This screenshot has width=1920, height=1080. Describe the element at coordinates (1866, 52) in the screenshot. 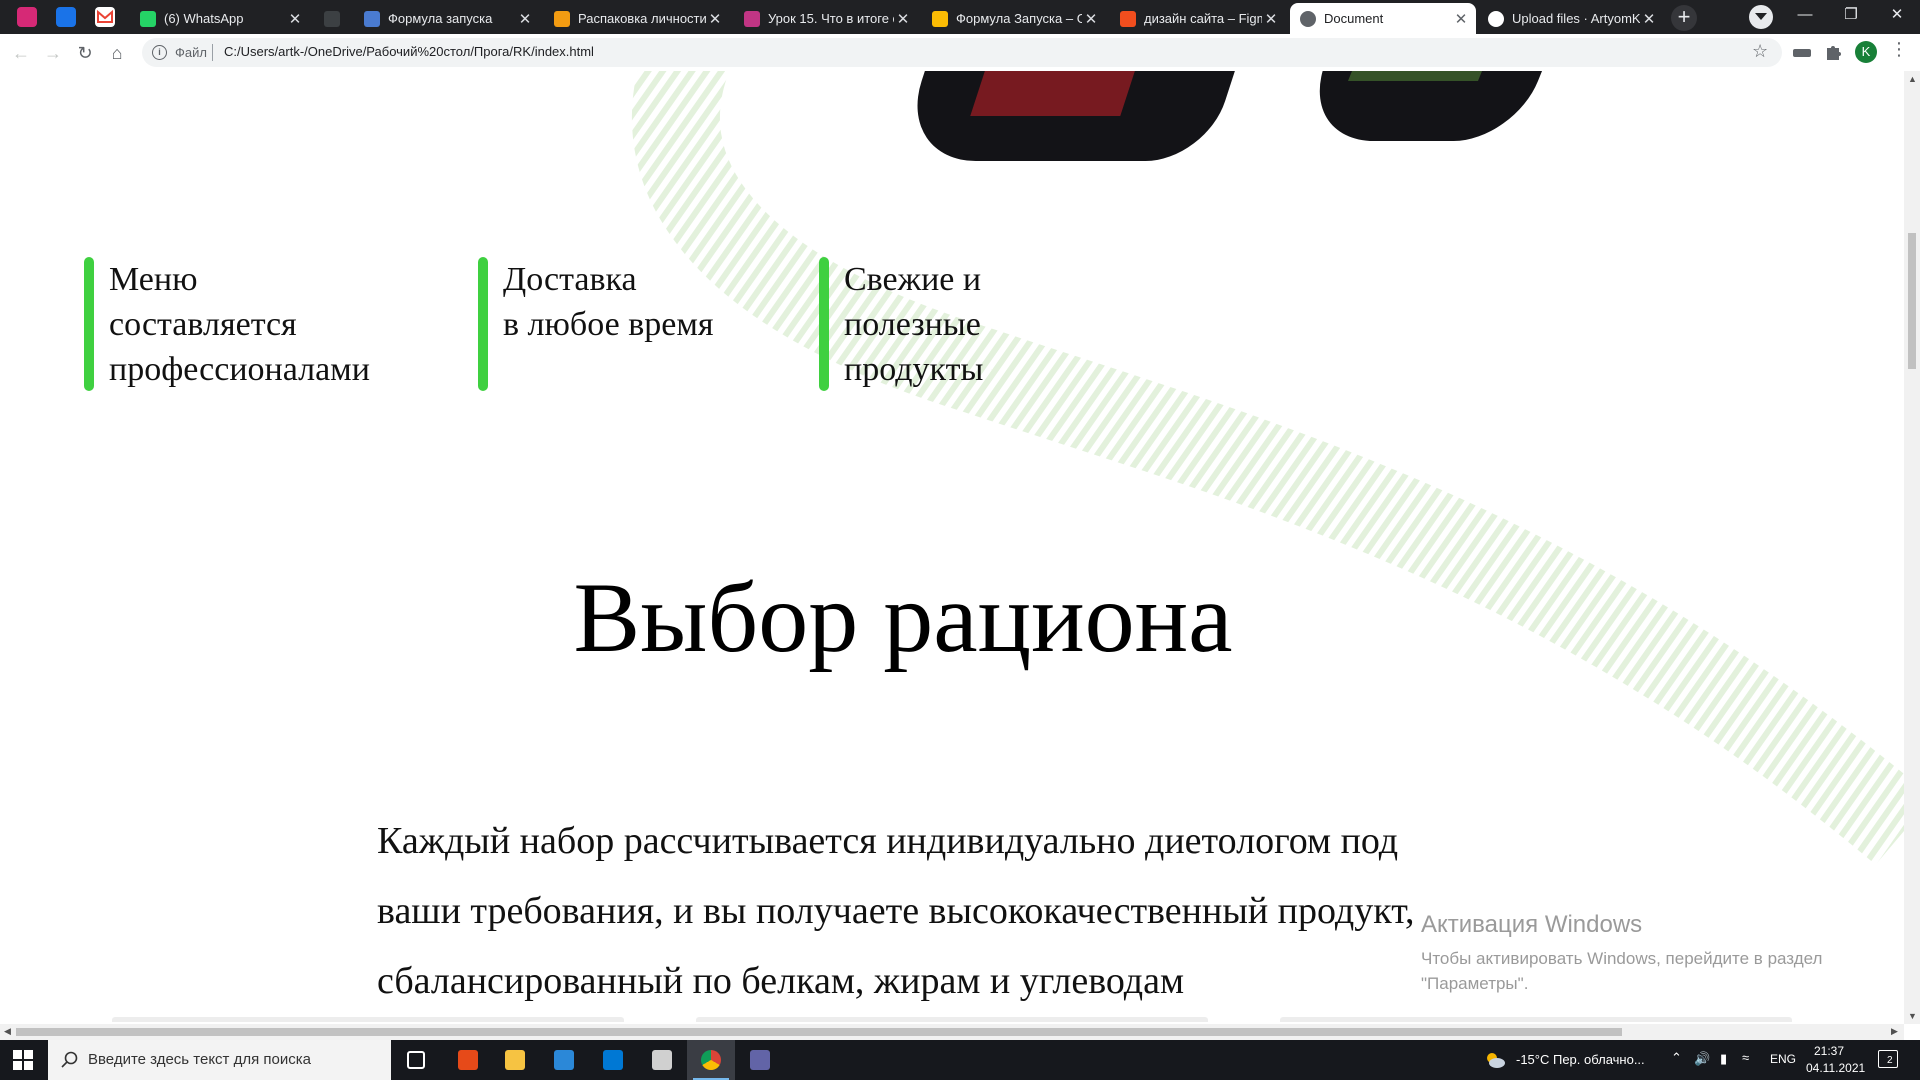

I see `profile-avatar: K` at that location.